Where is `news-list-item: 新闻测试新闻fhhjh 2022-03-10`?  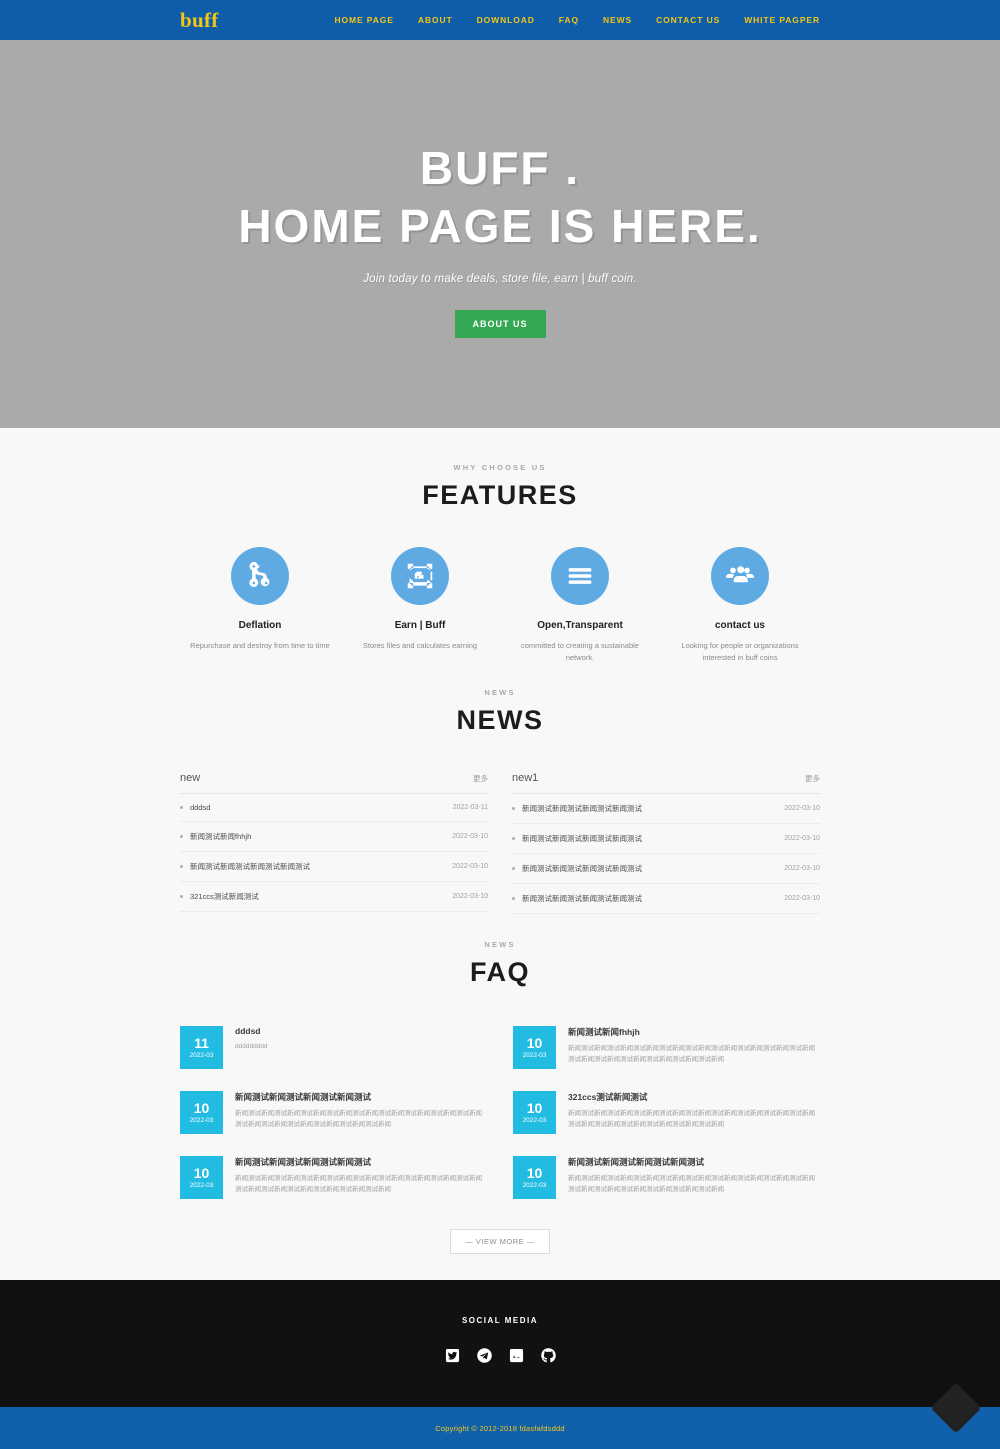 news-list-item: 新闻测试新闻fhhjh 2022-03-10 is located at coordinates (334, 837).